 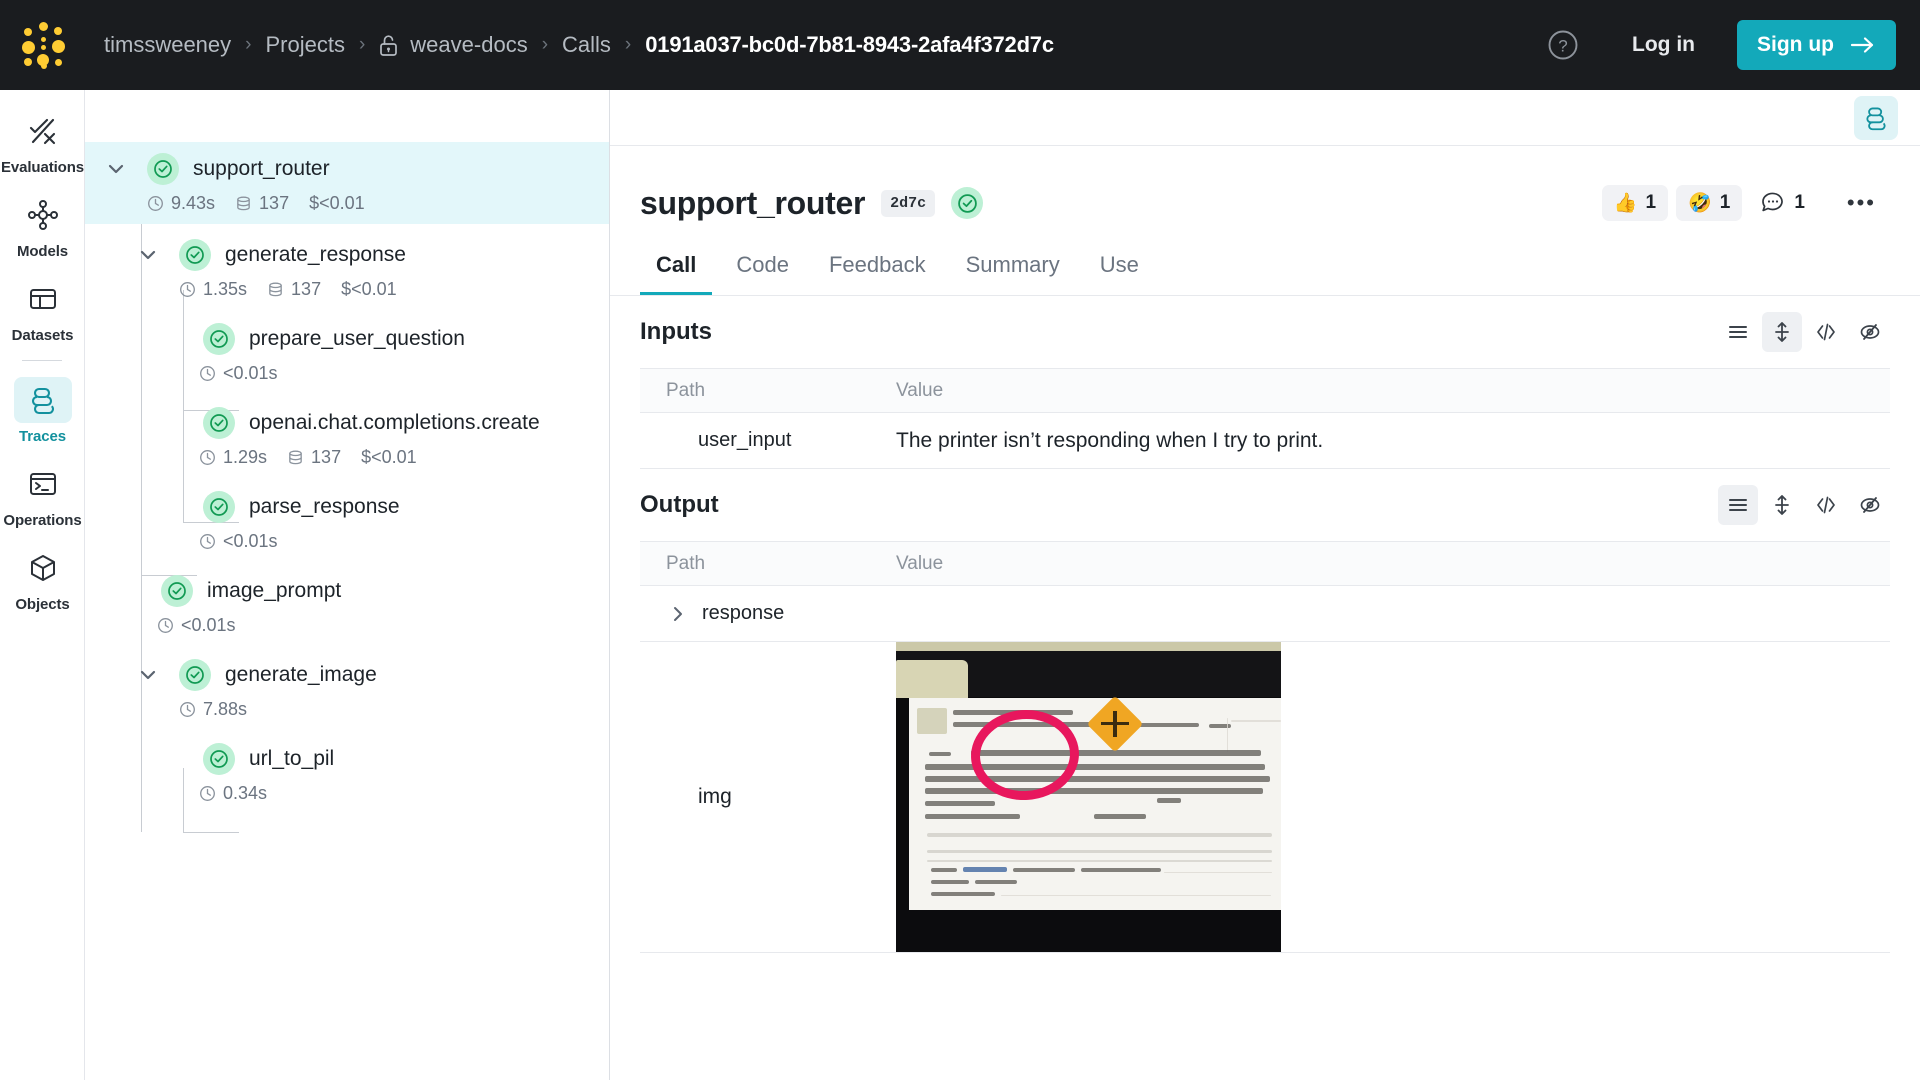 I want to click on models-icon, so click(x=42, y=215).